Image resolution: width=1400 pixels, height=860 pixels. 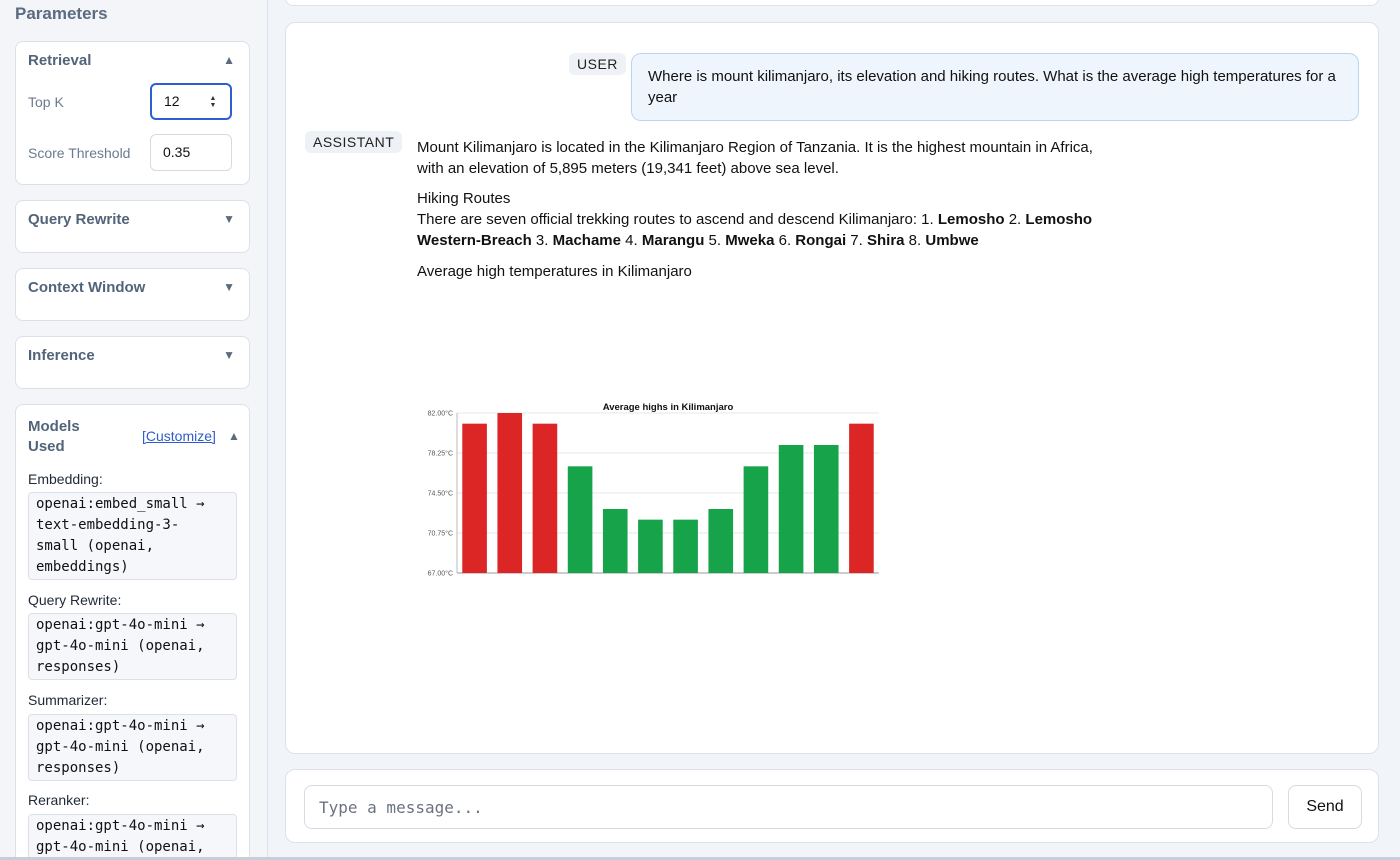 What do you see at coordinates (54, 436) in the screenshot?
I see `models-used-title: Models Used` at bounding box center [54, 436].